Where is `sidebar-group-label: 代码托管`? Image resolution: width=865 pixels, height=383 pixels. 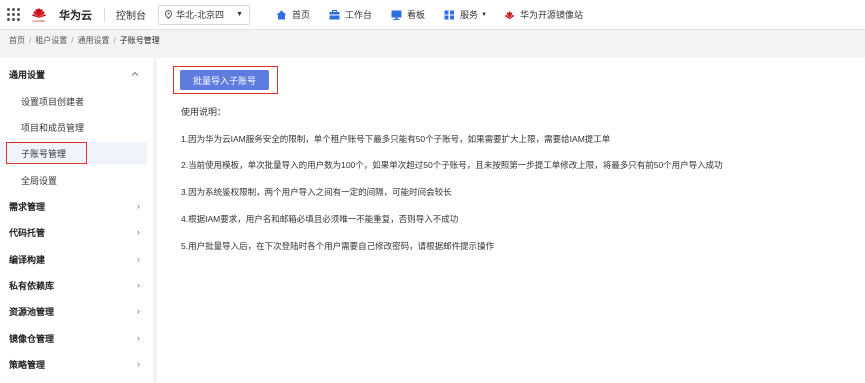
sidebar-group-label: 代码托管 is located at coordinates (27, 232).